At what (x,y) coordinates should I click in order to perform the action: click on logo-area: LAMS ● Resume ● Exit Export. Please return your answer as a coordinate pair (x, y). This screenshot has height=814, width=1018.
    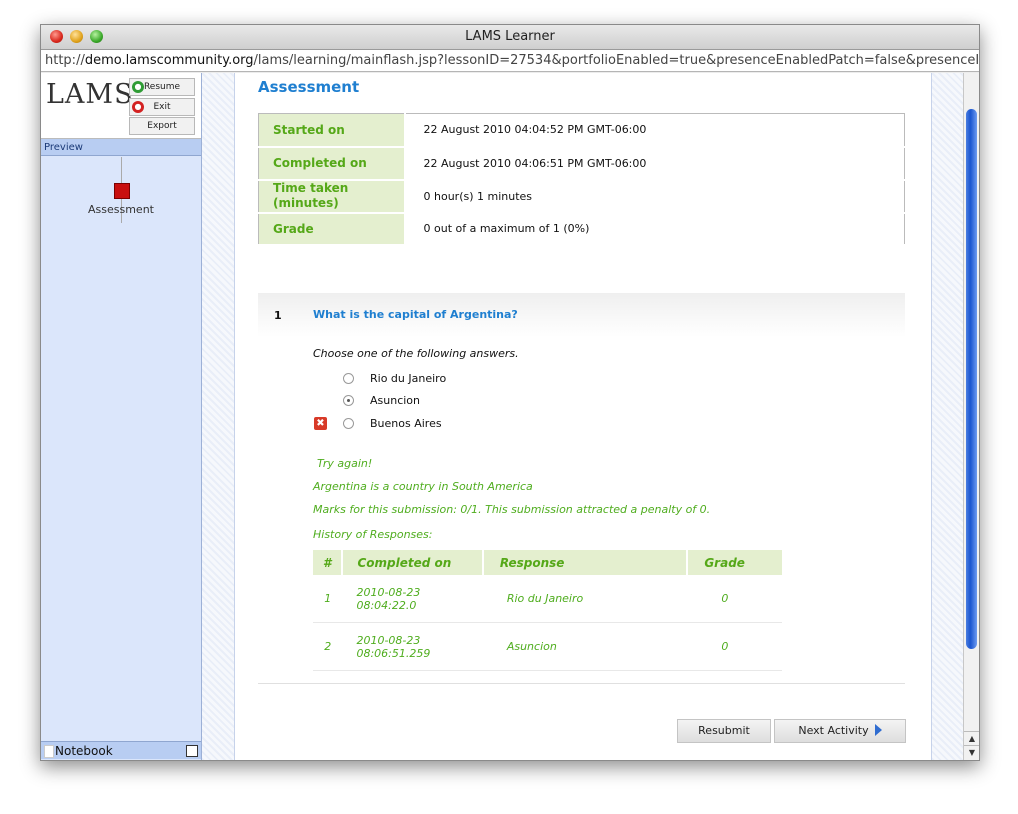
    Looking at the image, I should click on (121, 106).